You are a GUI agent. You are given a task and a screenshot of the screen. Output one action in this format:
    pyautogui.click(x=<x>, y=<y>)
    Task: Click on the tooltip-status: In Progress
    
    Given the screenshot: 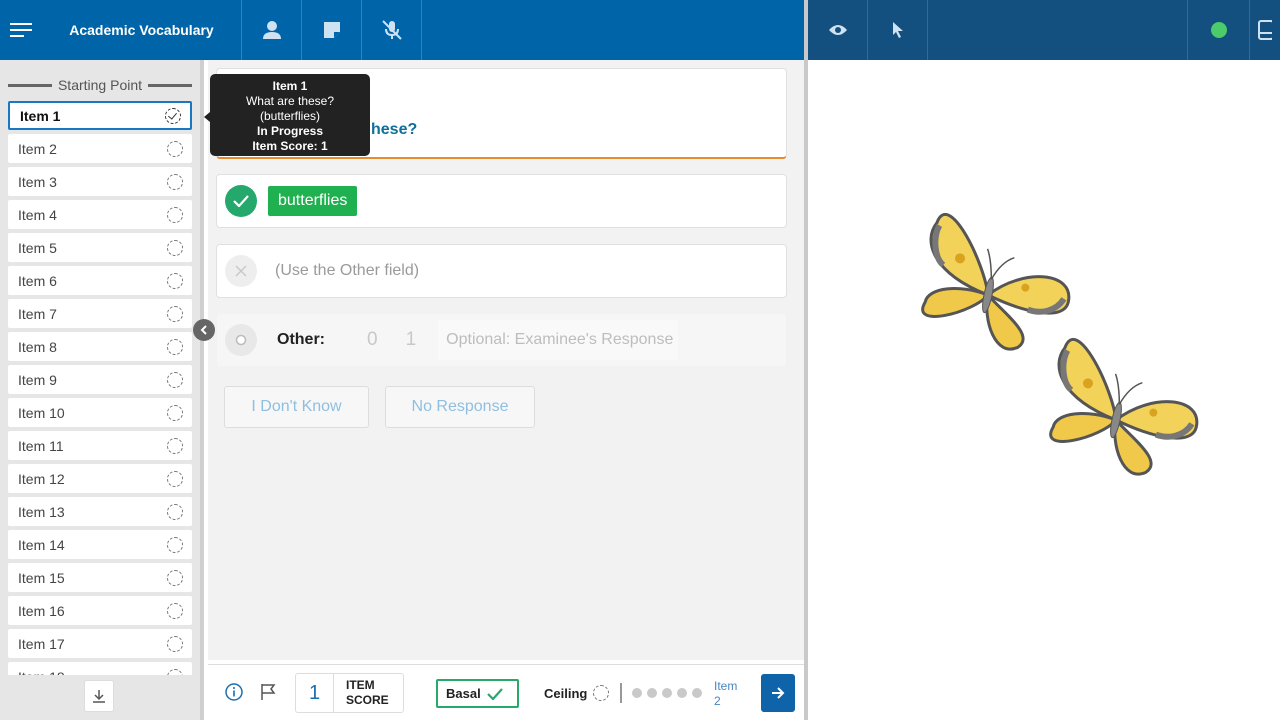 What is the action you would take?
    pyautogui.click(x=290, y=131)
    